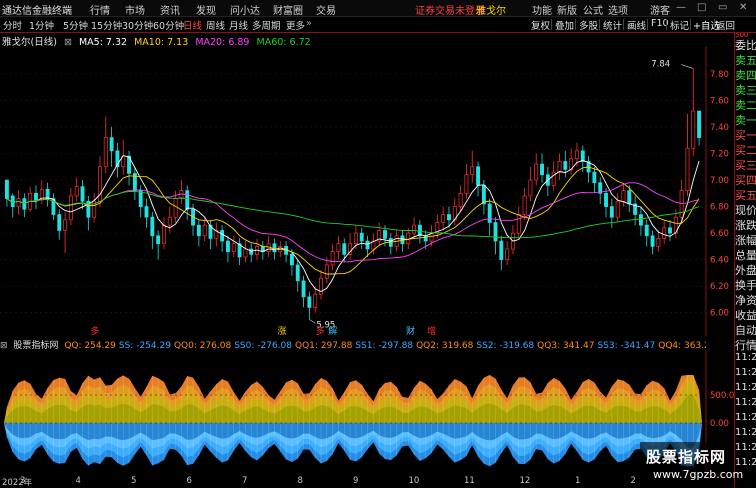 This screenshot has height=488, width=756. I want to click on btn-huaxian: 画线, so click(636, 25).